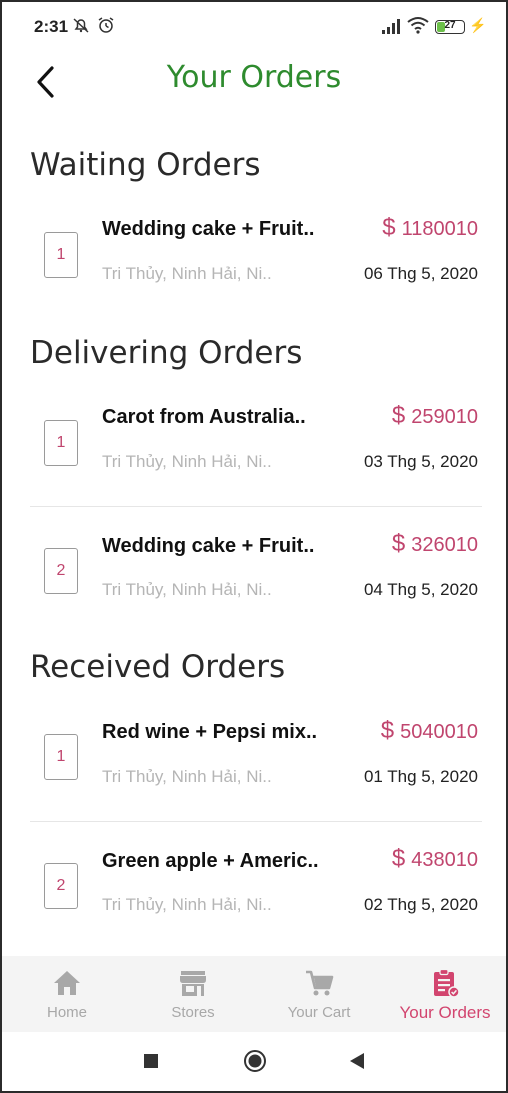 This screenshot has width=508, height=1093. Describe the element at coordinates (106, 28) in the screenshot. I see `alarm-icon` at that location.